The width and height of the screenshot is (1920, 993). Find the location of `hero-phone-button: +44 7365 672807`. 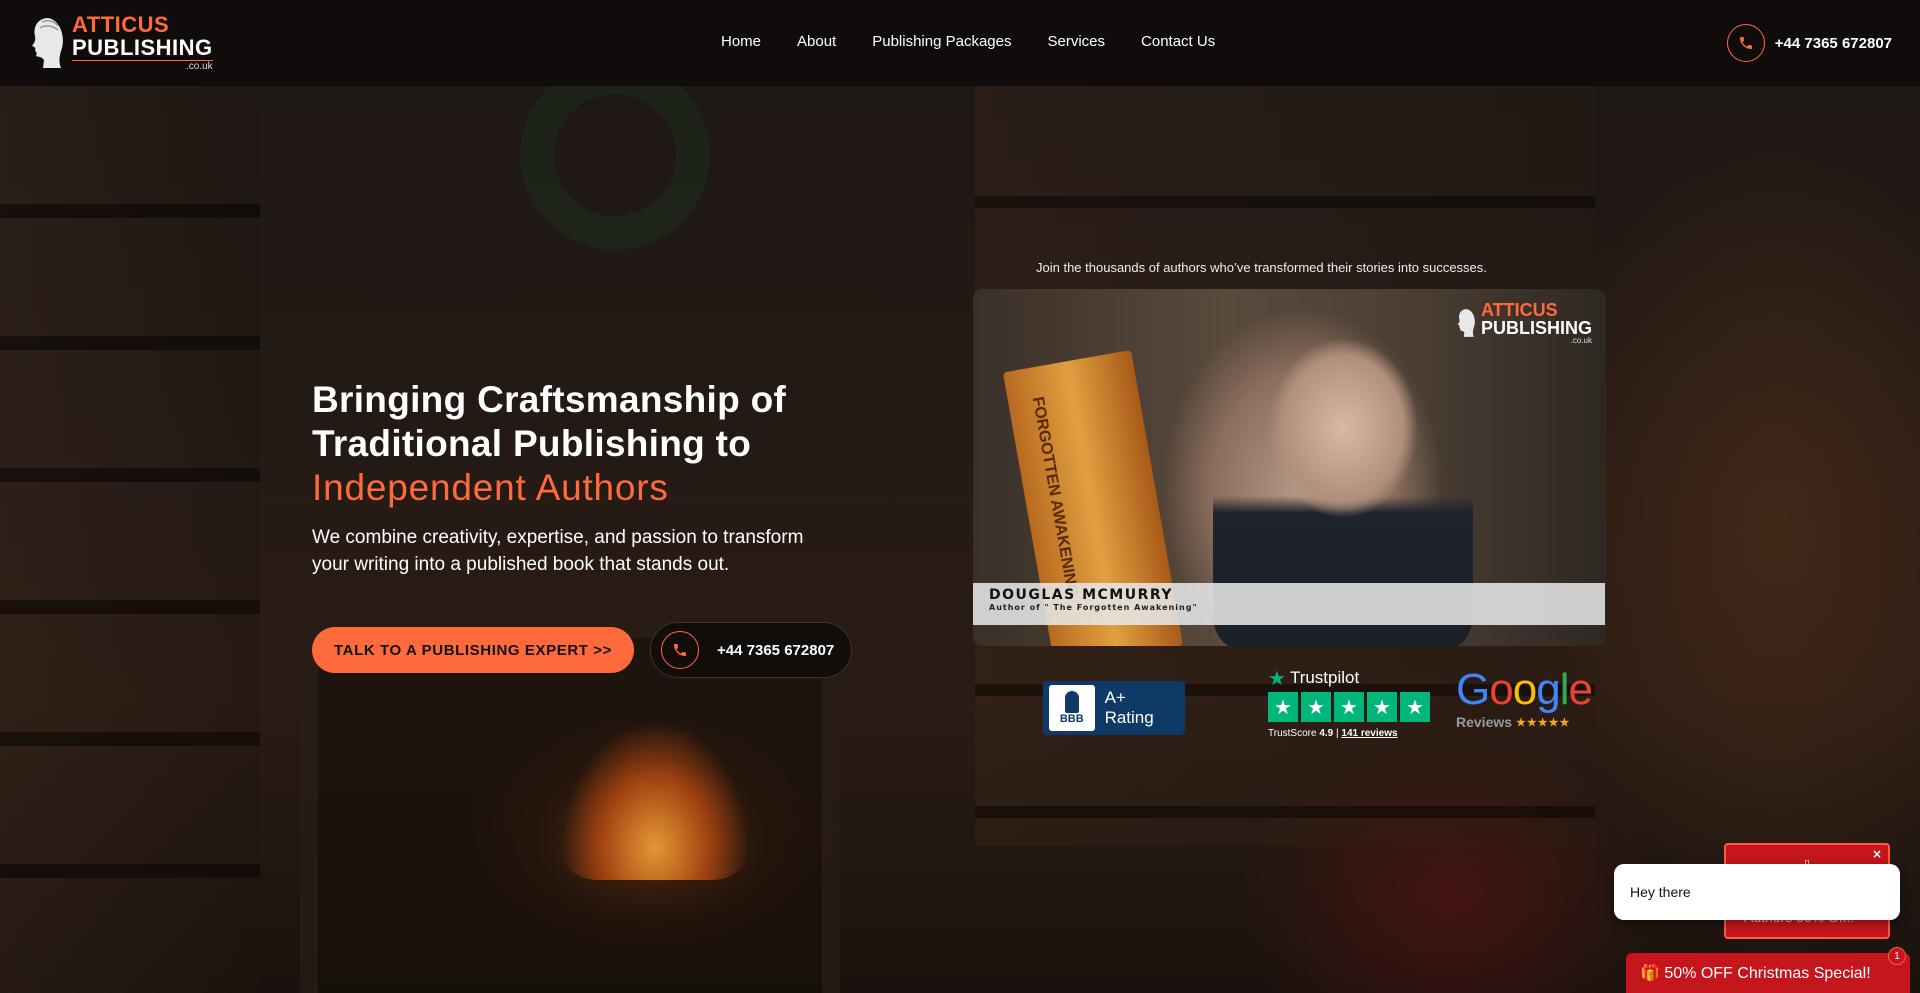

hero-phone-button: +44 7365 672807 is located at coordinates (751, 650).